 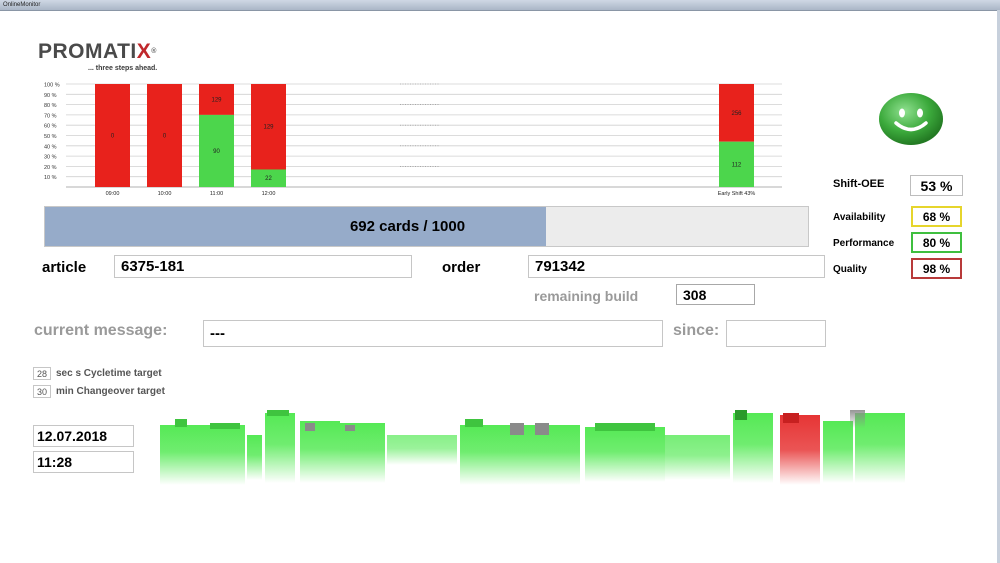 I want to click on x-tick-label: 09:00, so click(x=113, y=194).